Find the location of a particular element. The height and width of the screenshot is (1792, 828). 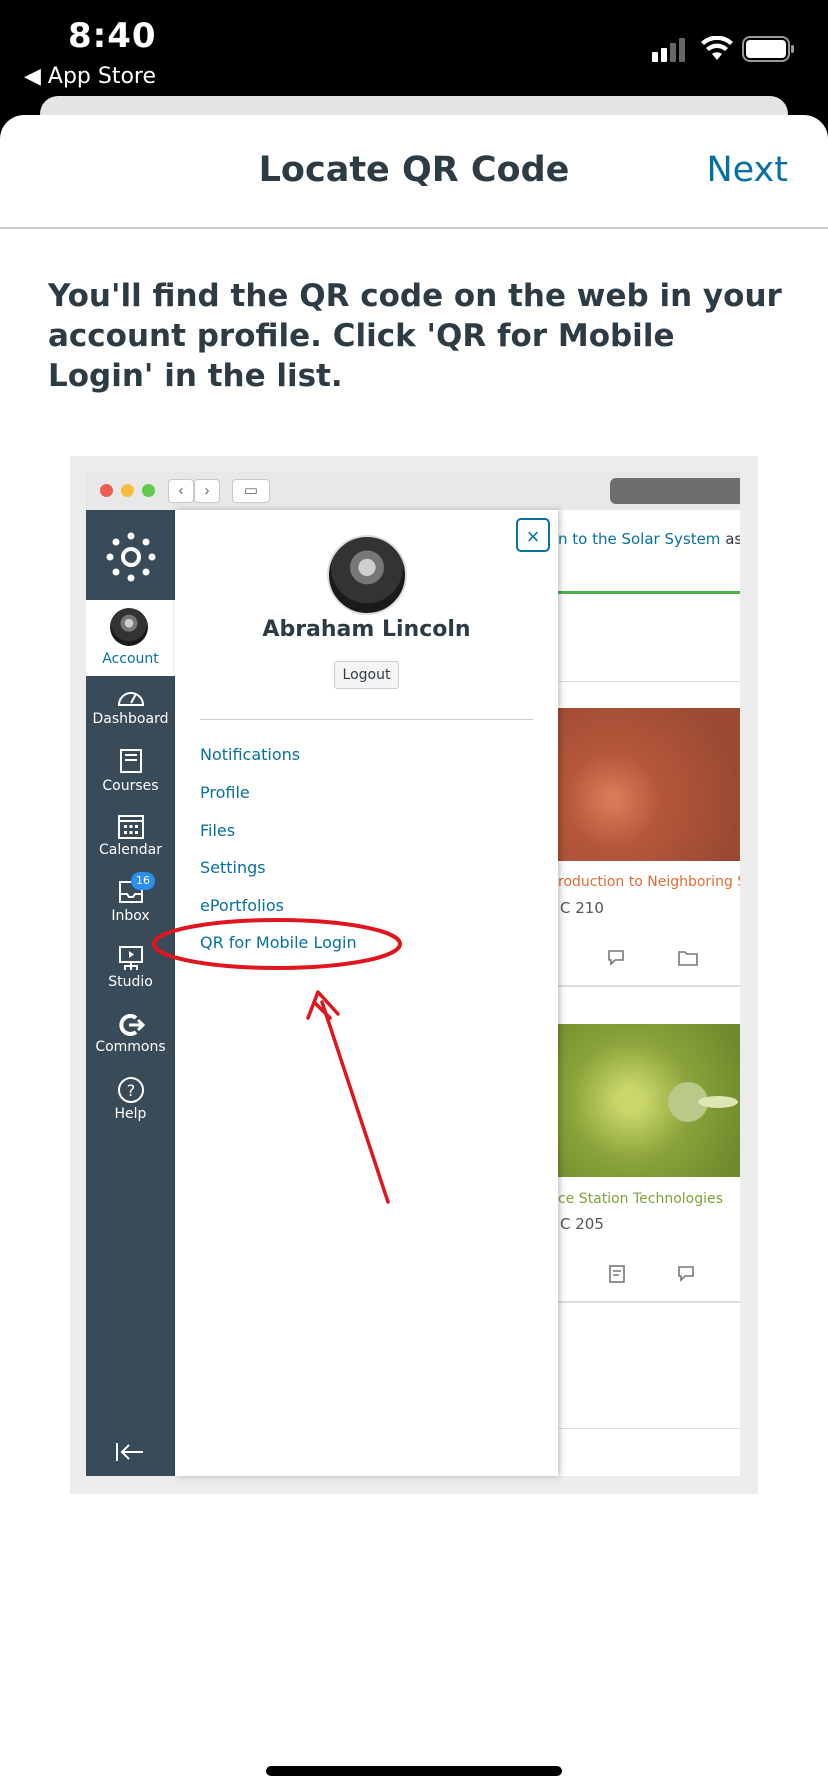

highlight-circle is located at coordinates (277, 944).